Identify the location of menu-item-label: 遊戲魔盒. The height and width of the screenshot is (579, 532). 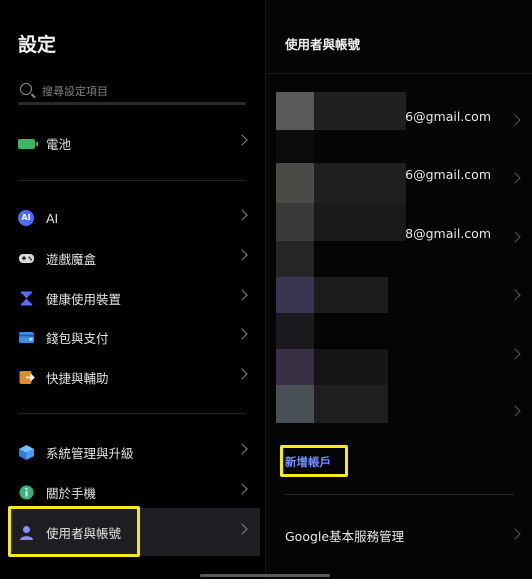
(71, 259).